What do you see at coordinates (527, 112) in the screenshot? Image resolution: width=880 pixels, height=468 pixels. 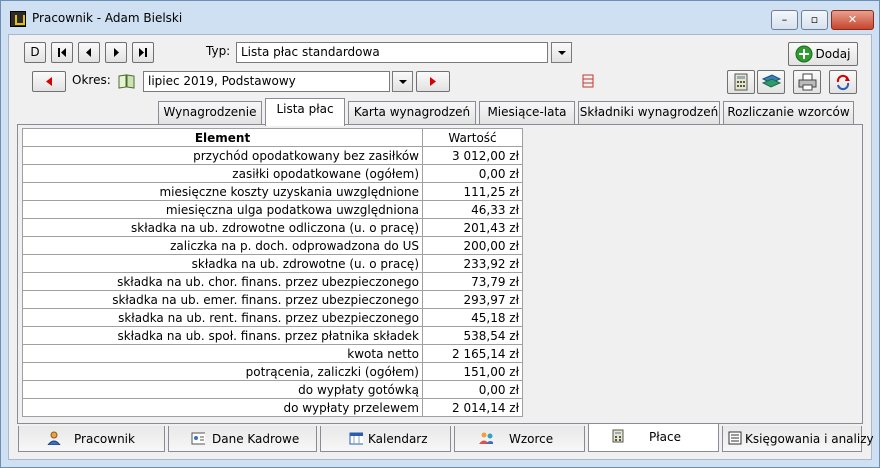 I see `tab-miesiace-lata: Miesiące-lata` at bounding box center [527, 112].